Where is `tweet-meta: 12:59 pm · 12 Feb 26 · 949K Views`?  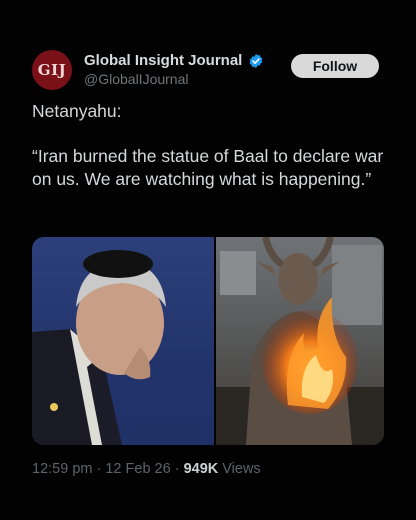
tweet-meta: 12:59 pm · 12 Feb 26 · 949K Views is located at coordinates (146, 469).